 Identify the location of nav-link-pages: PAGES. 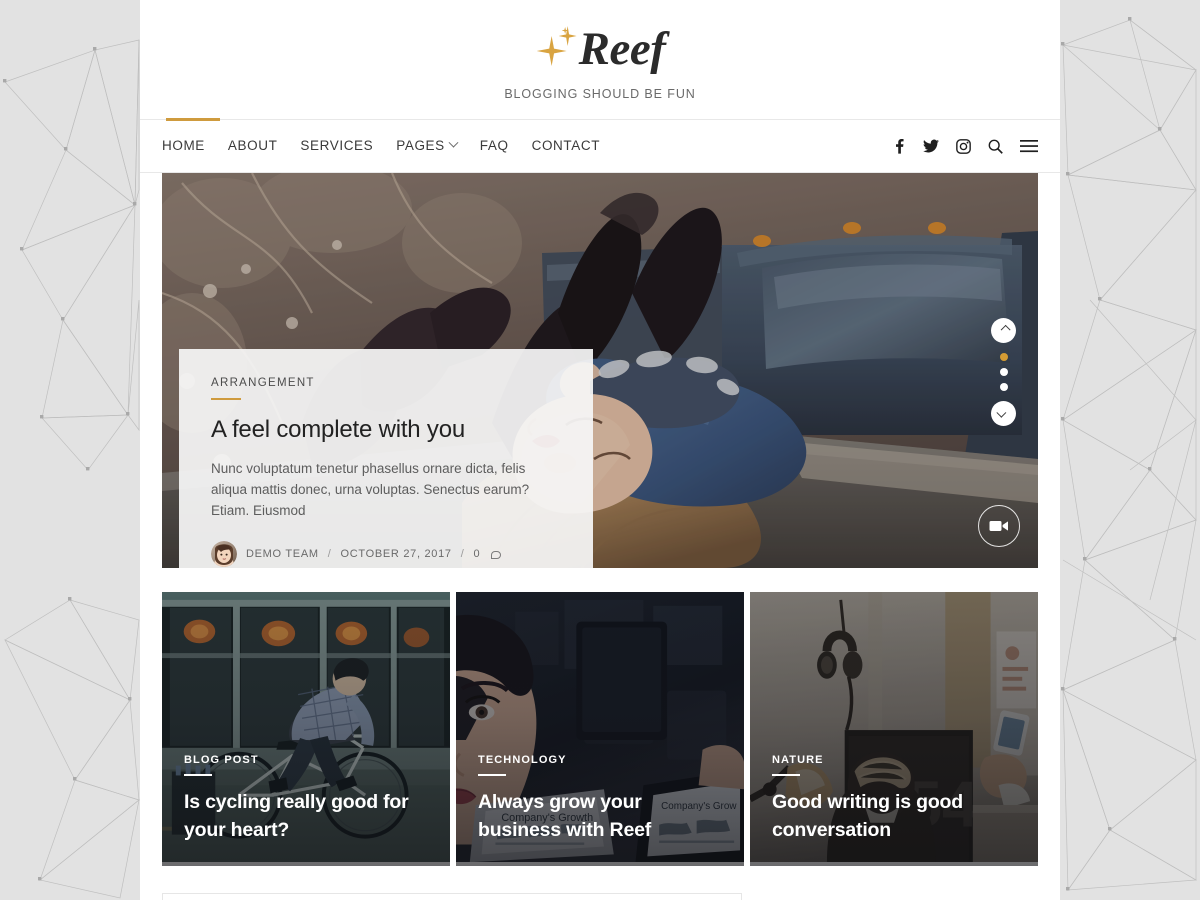
(438, 145).